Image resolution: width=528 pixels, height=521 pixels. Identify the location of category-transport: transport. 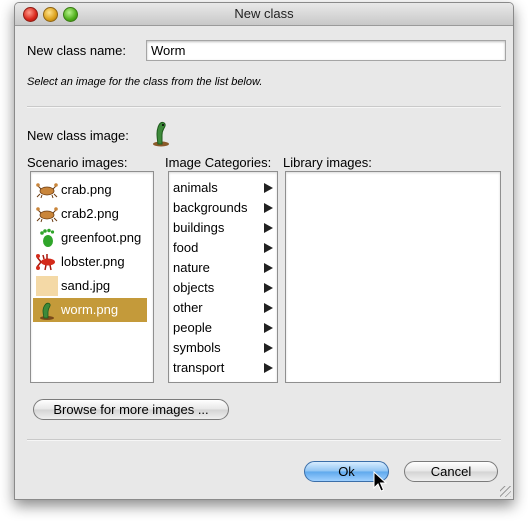
(225, 368).